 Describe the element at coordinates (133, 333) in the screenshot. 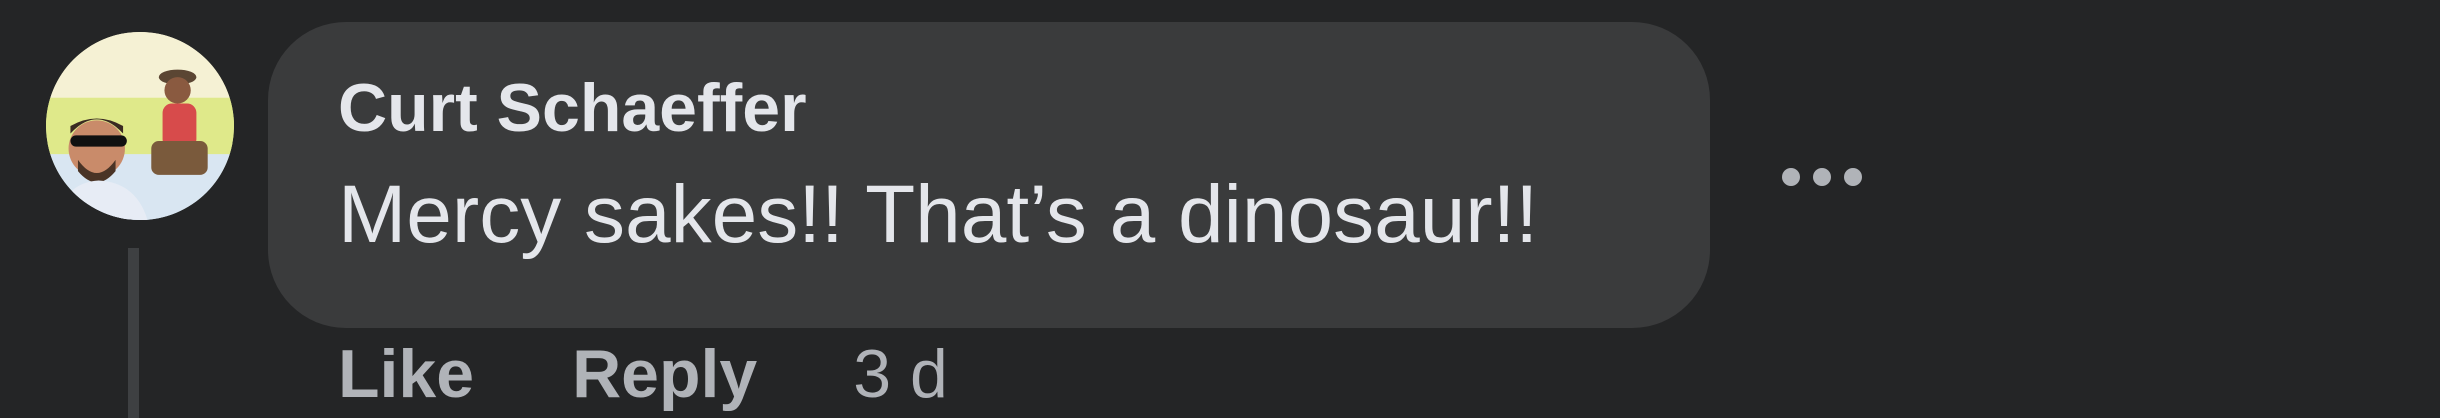

I see `thread-line` at that location.